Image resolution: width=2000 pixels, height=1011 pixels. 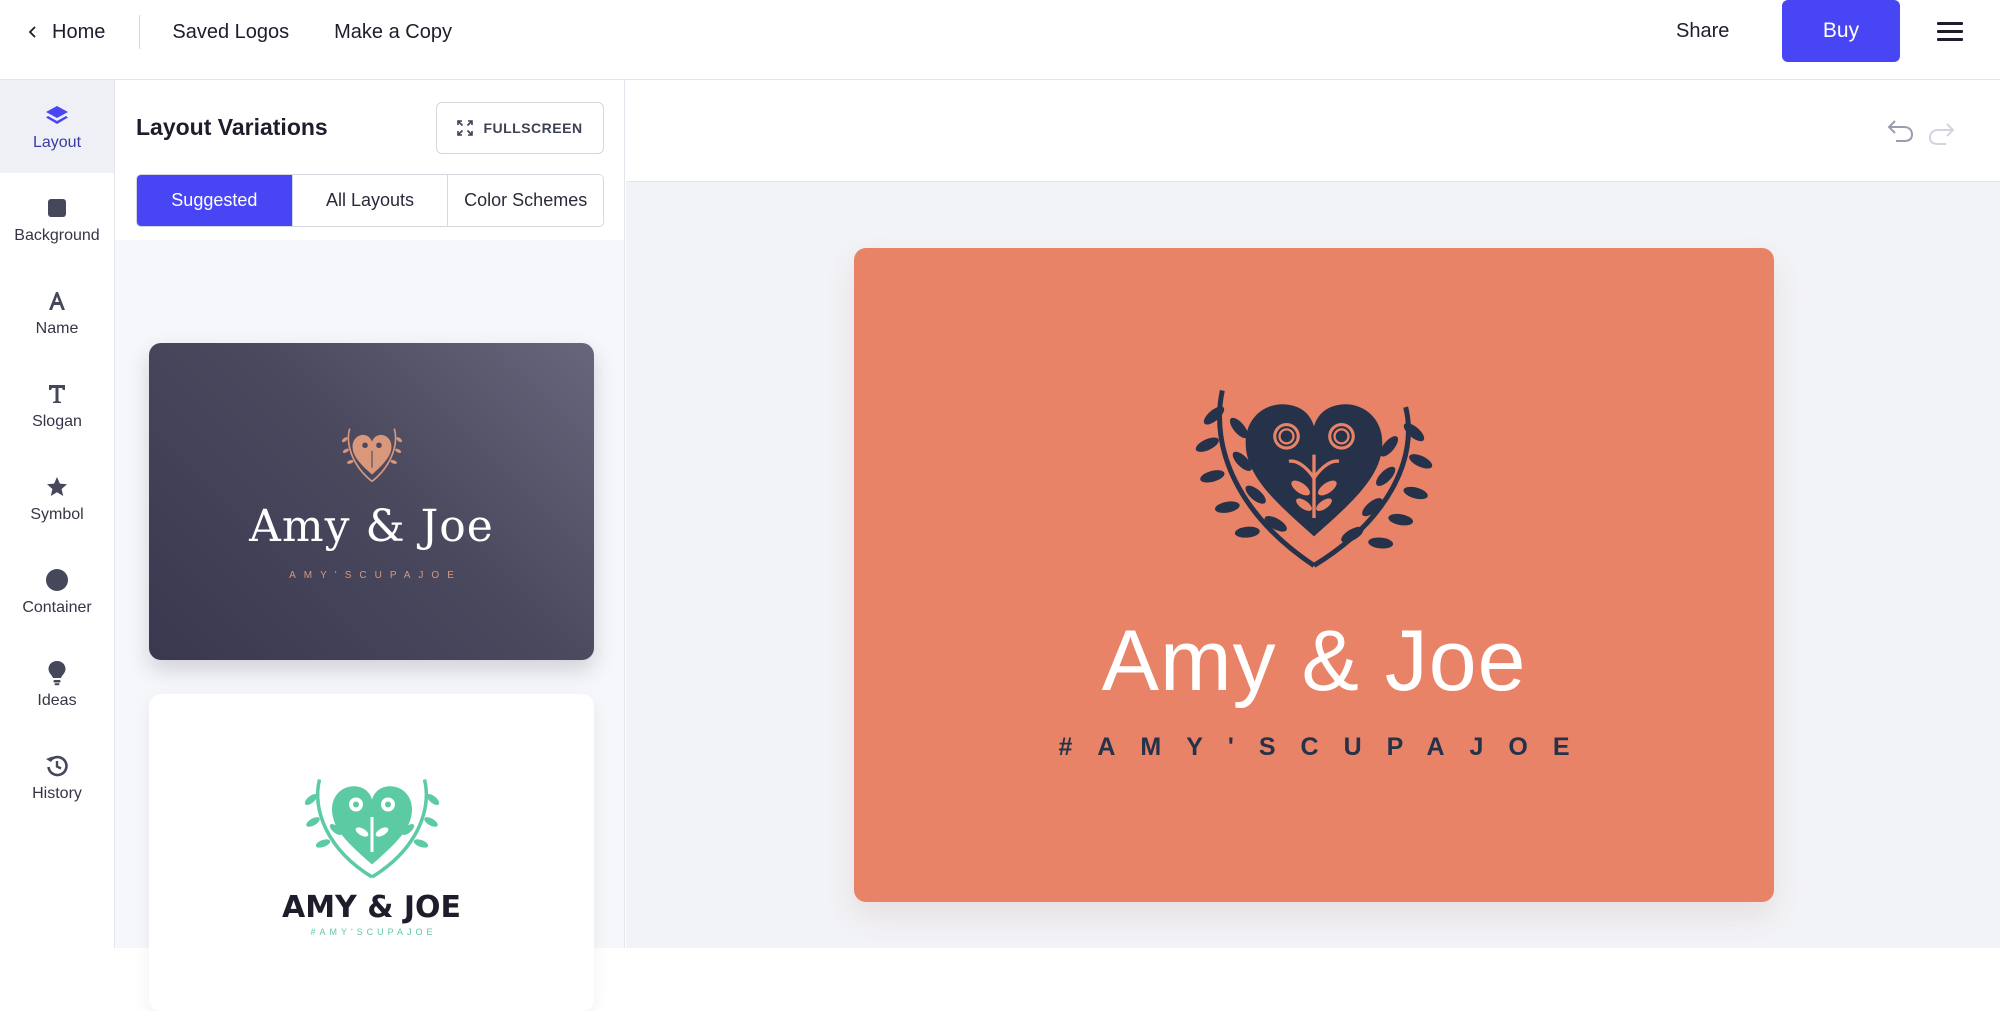 What do you see at coordinates (57, 673) in the screenshot?
I see `lightbulb-icon` at bounding box center [57, 673].